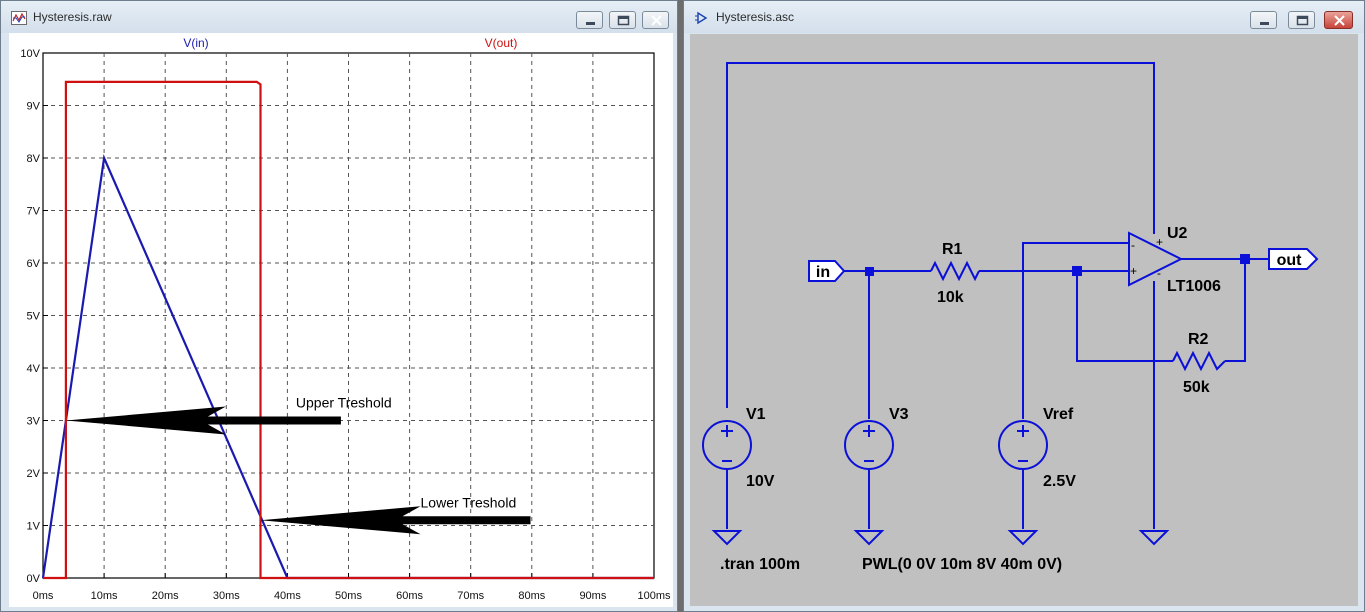 This screenshot has width=1365, height=612. Describe the element at coordinates (1196, 387) in the screenshot. I see `r2-value: 50k` at that location.